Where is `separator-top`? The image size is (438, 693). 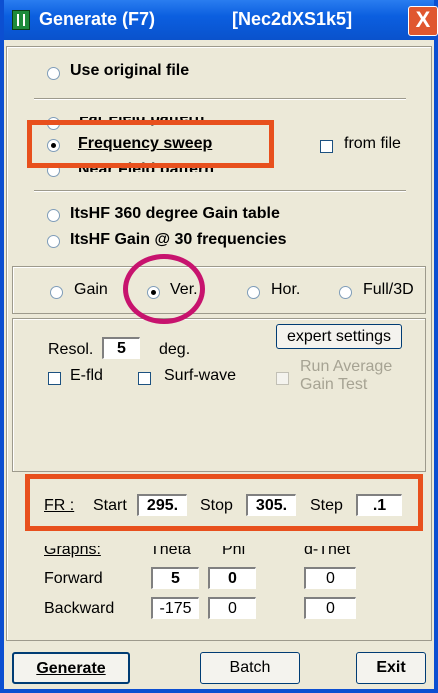
separator-top is located at coordinates (220, 99).